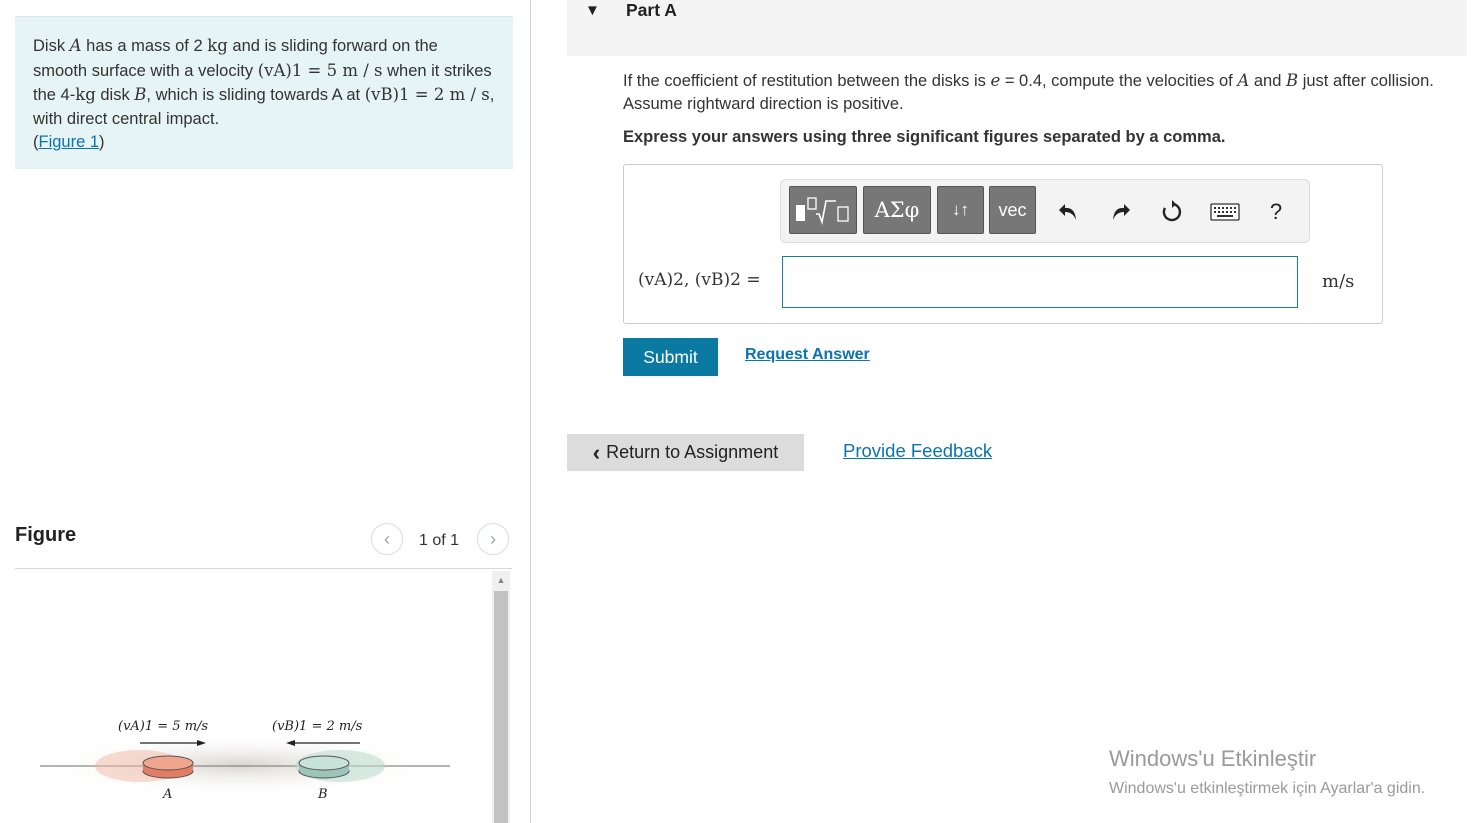 This screenshot has width=1482, height=823. Describe the element at coordinates (501, 707) in the screenshot. I see `scrollbar-thumb` at that location.